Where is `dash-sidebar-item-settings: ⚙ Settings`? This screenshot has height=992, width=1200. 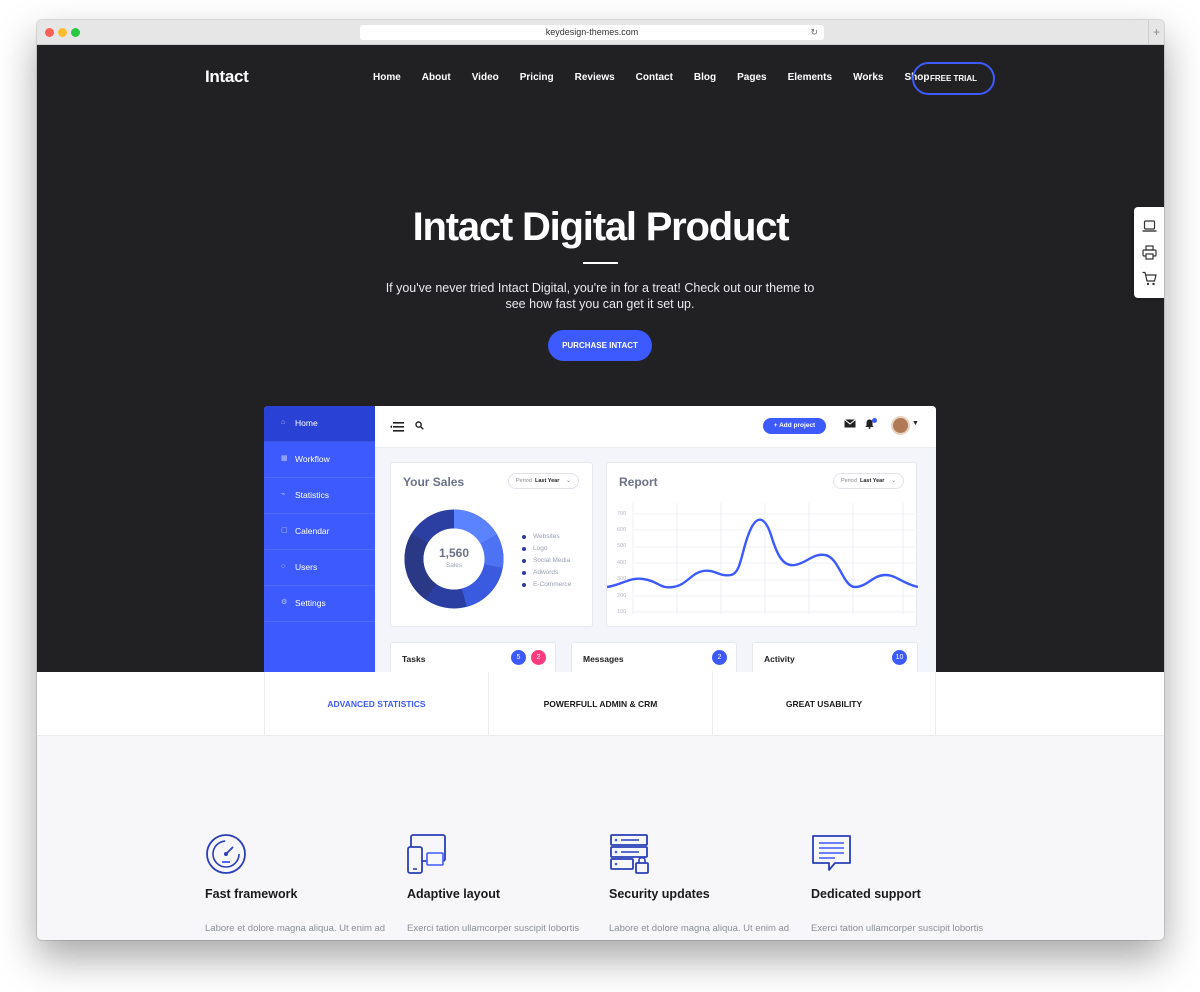
dash-sidebar-item-settings: ⚙ Settings is located at coordinates (319, 604).